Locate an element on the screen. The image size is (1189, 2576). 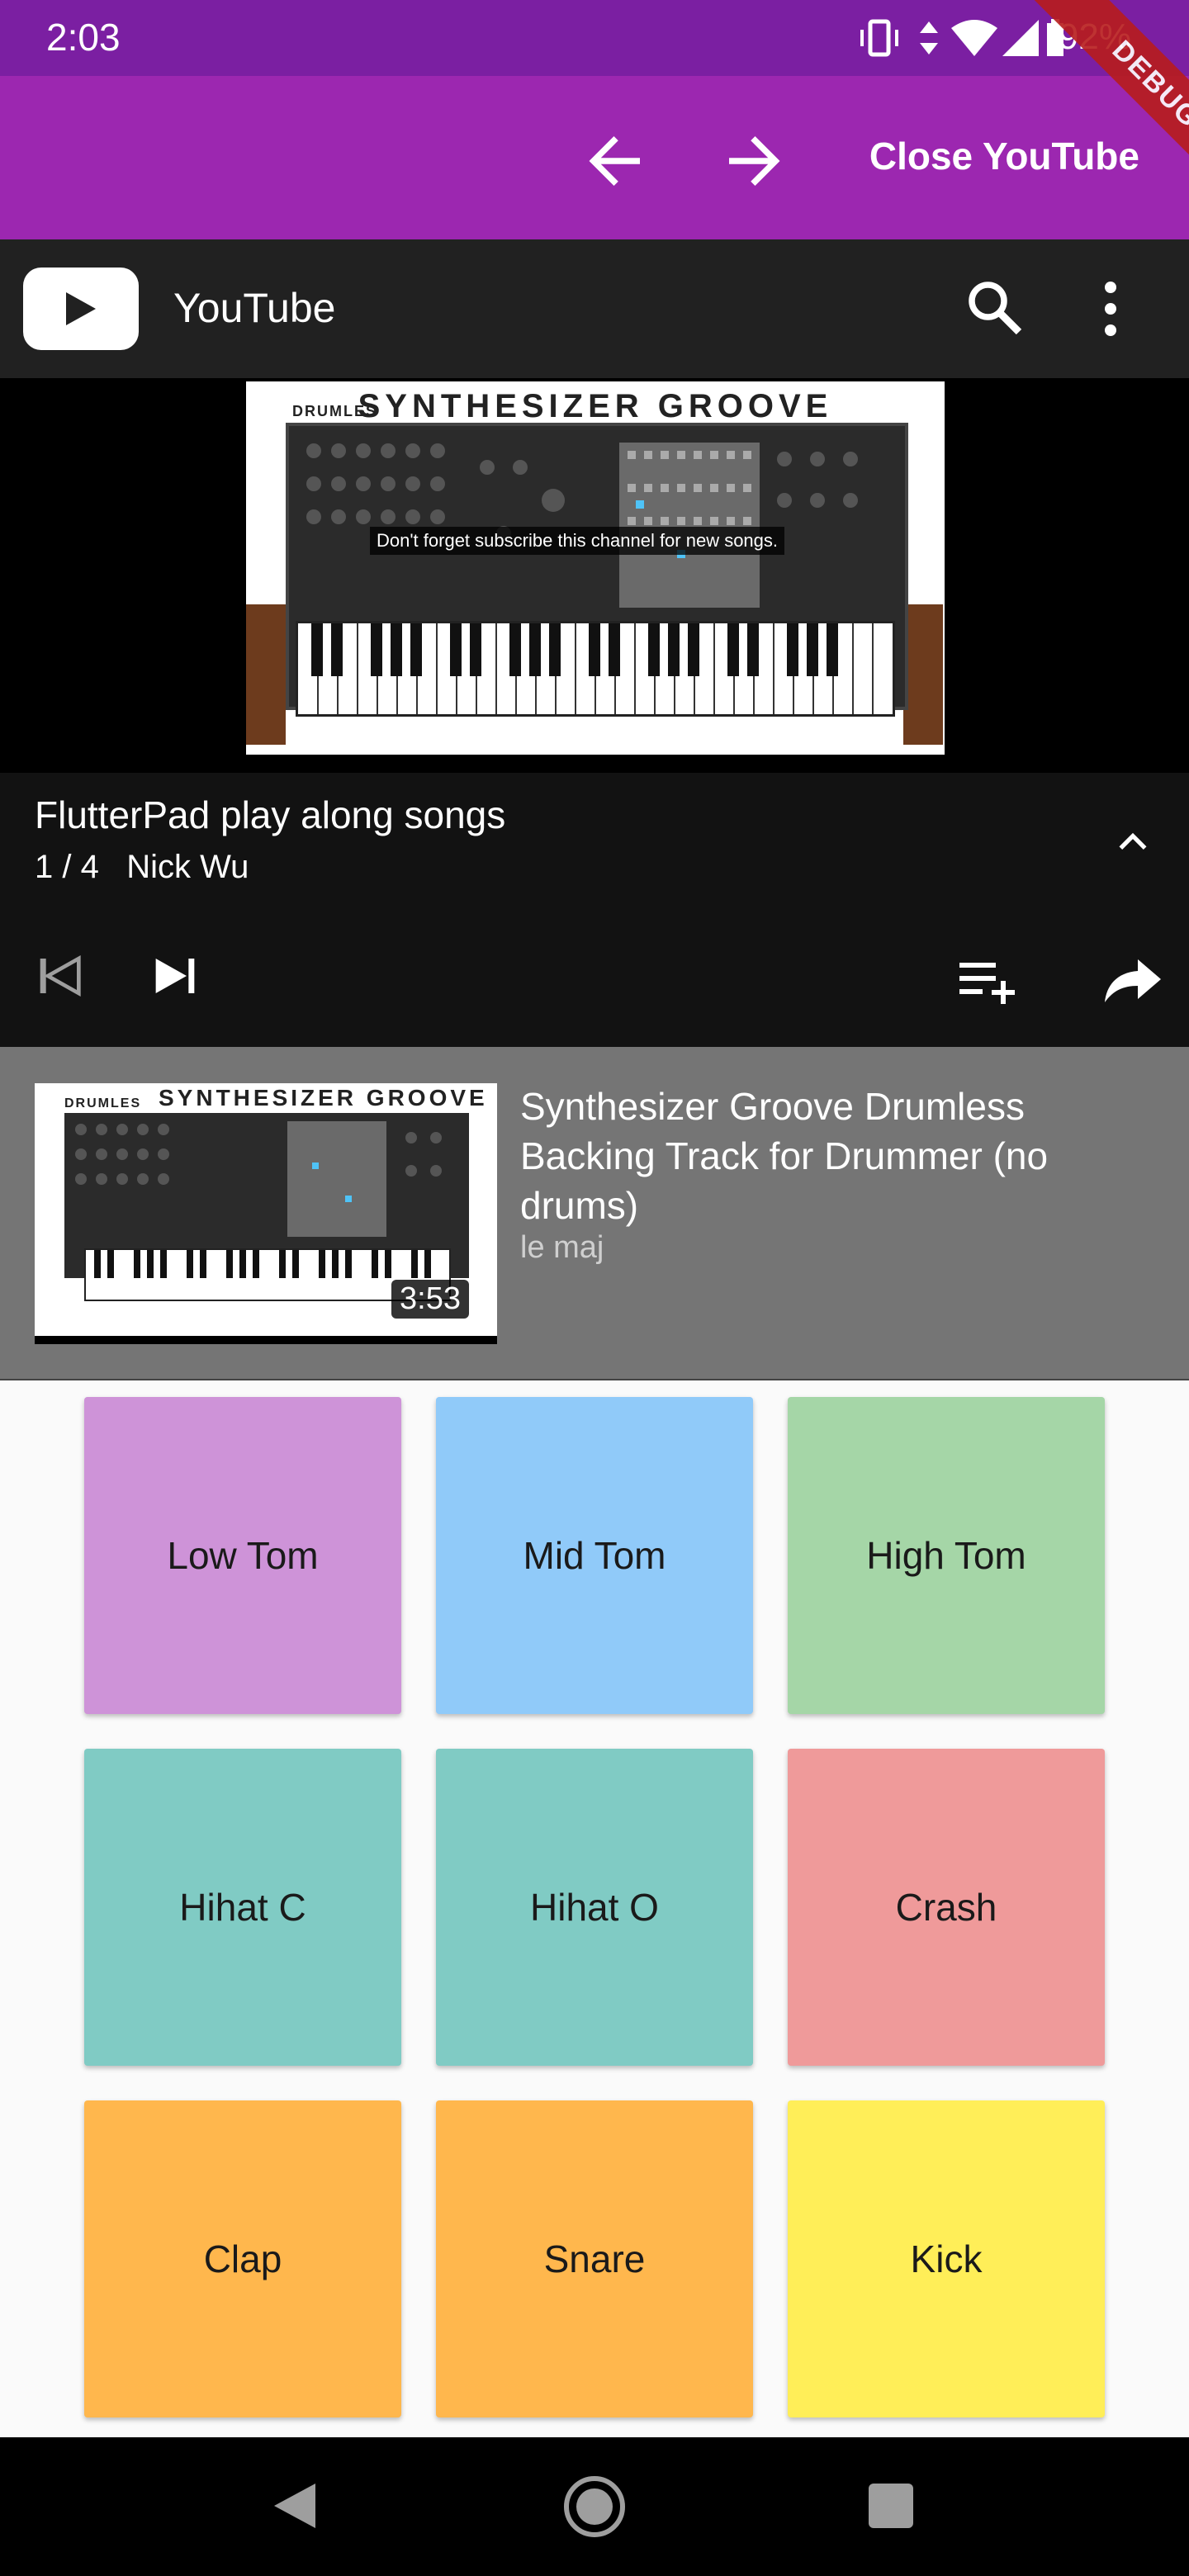
pad-hihat-c: Hihat C is located at coordinates (242, 1907).